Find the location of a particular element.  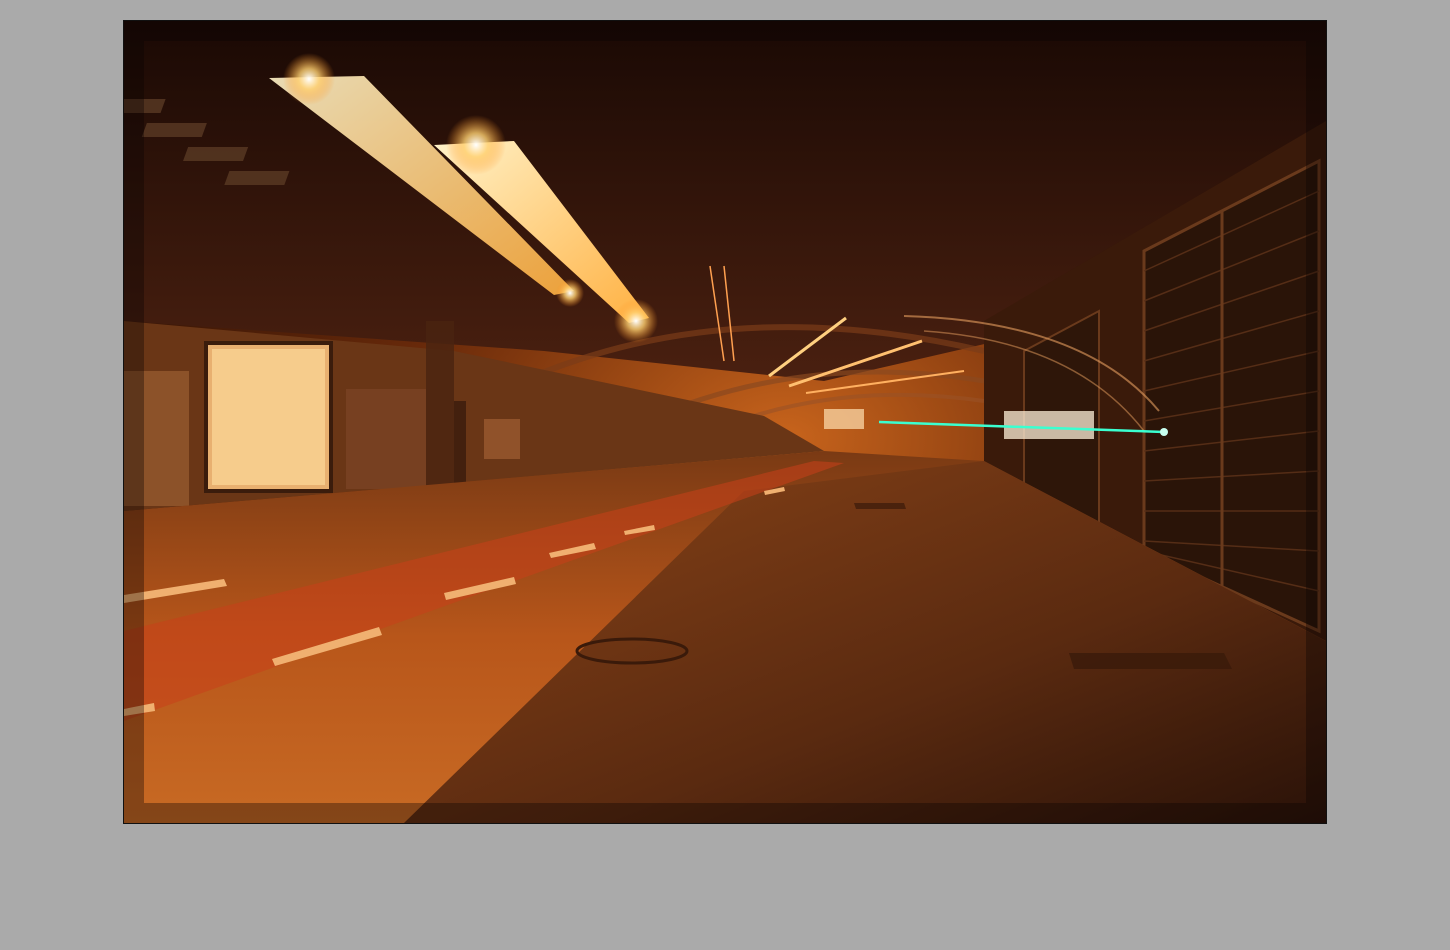

drain-grate is located at coordinates (1150, 661).